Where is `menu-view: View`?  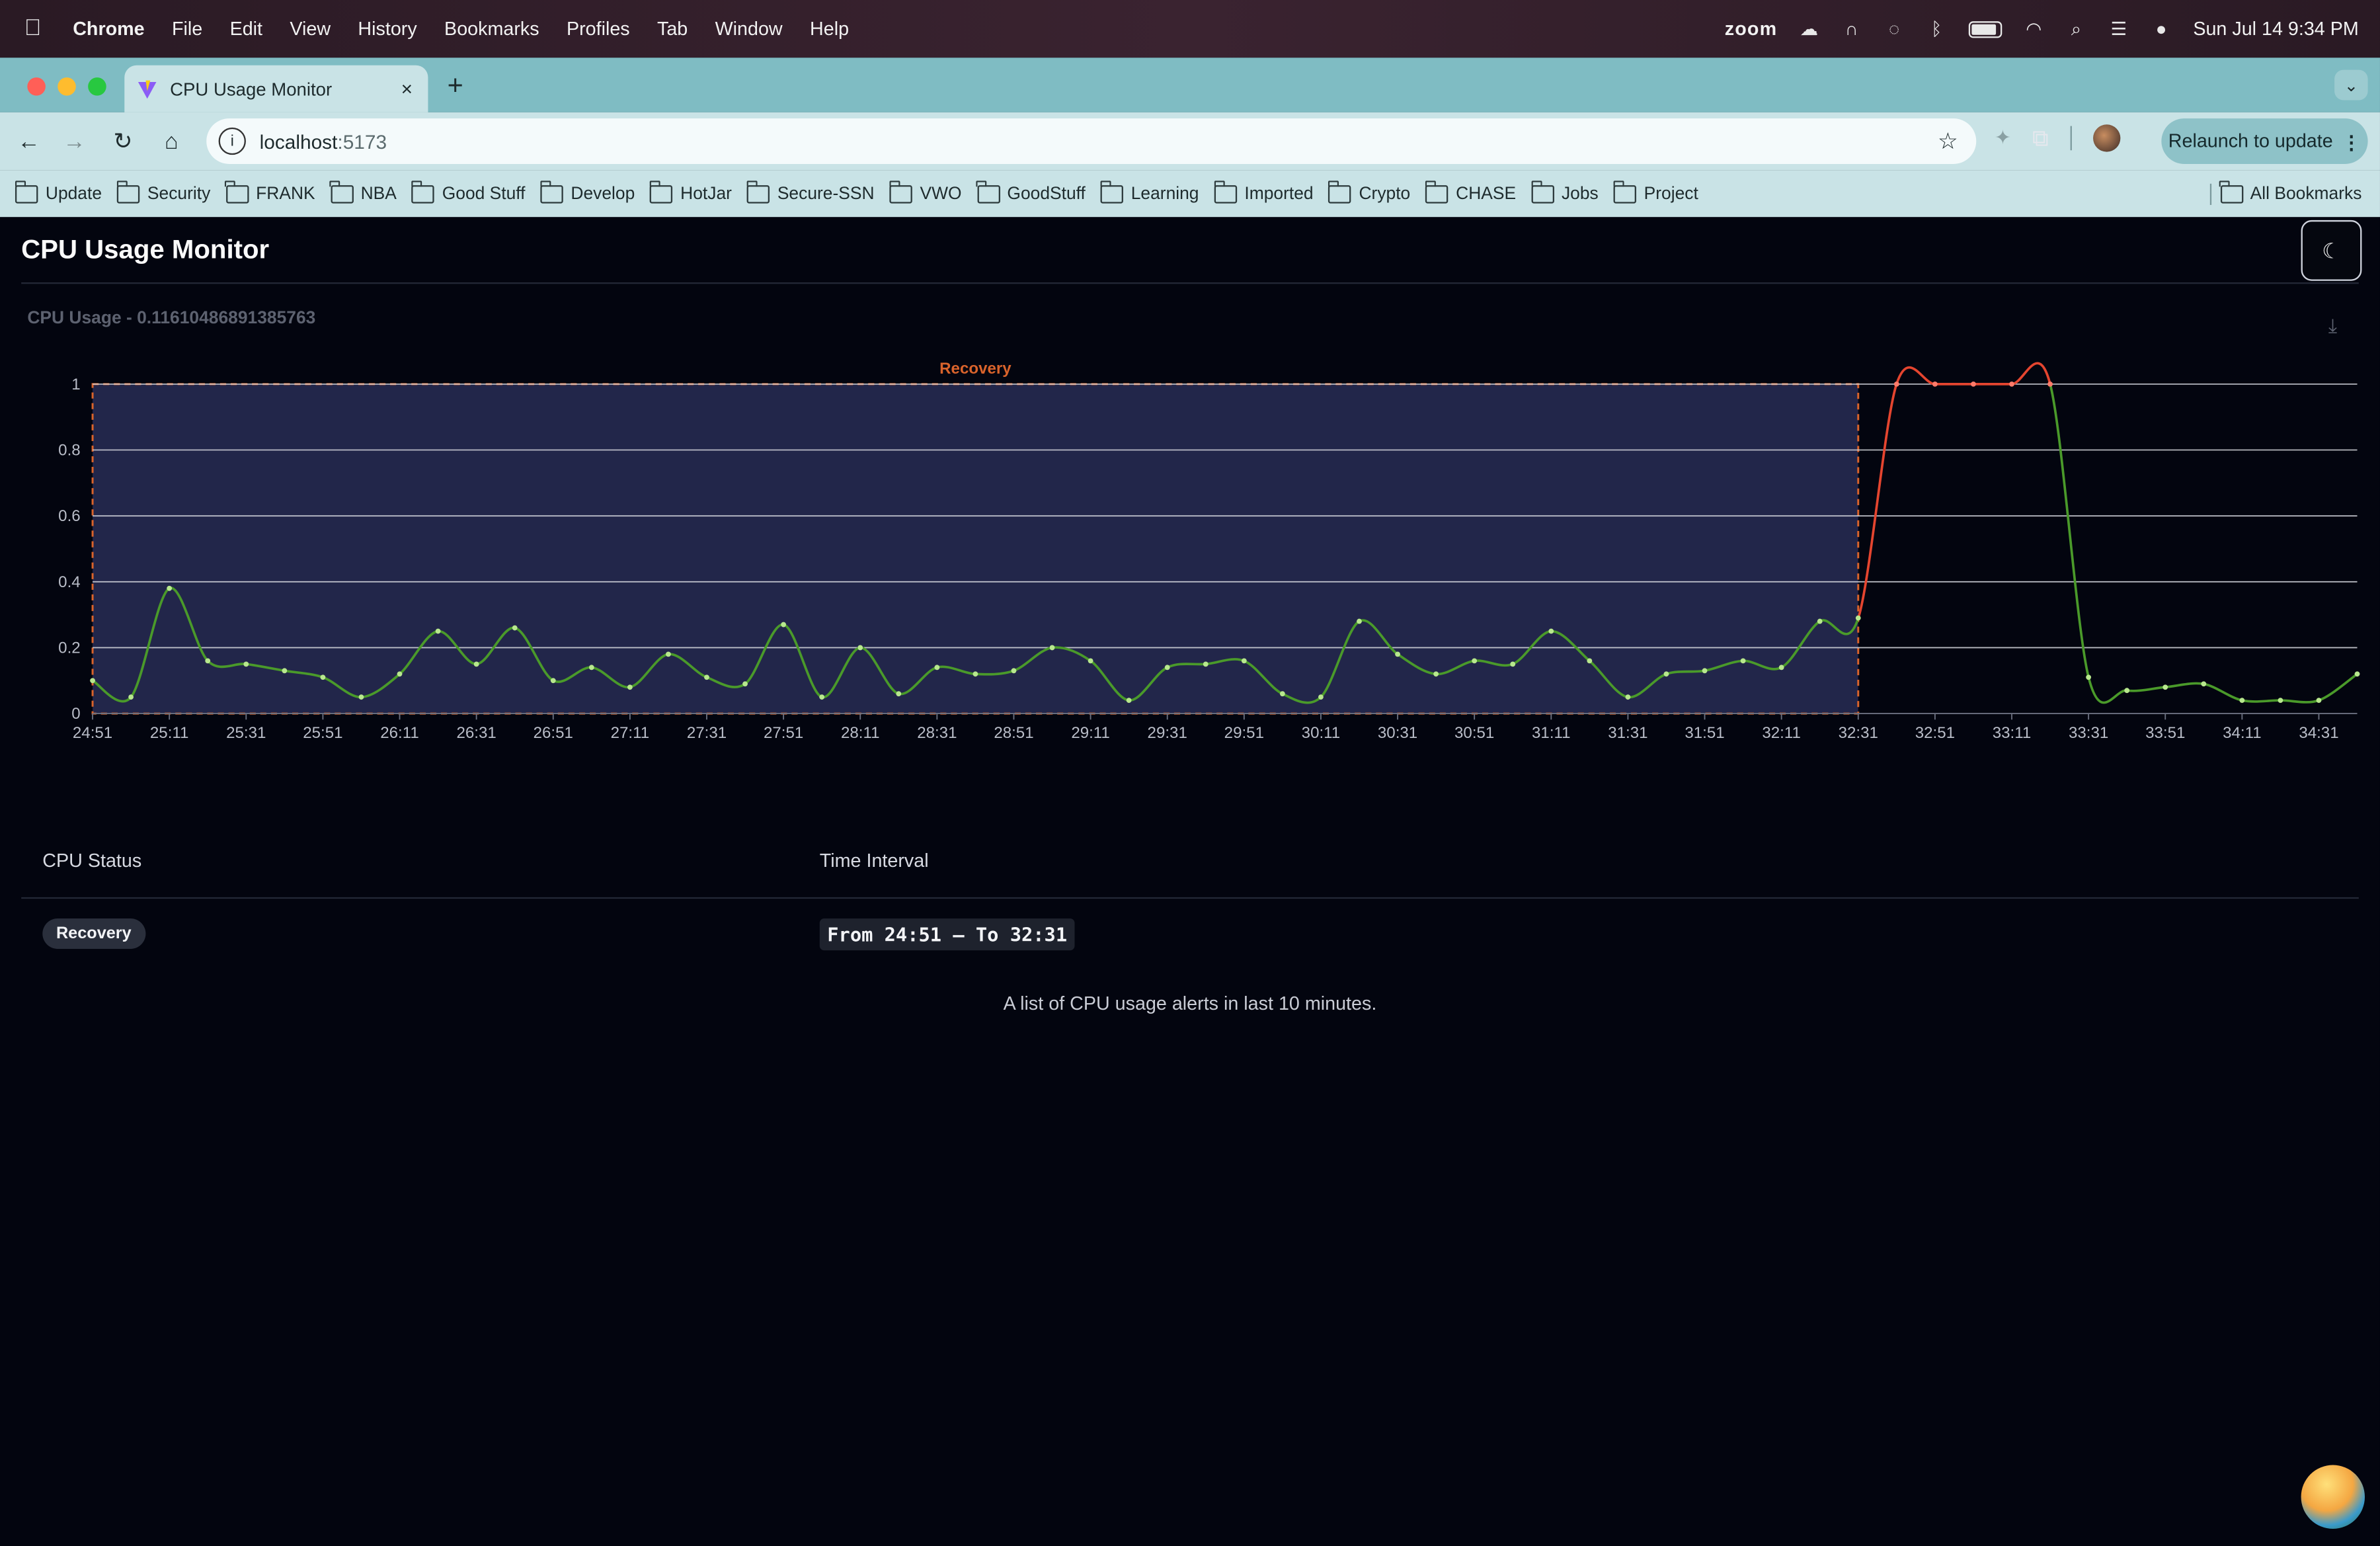 menu-view: View is located at coordinates (310, 29).